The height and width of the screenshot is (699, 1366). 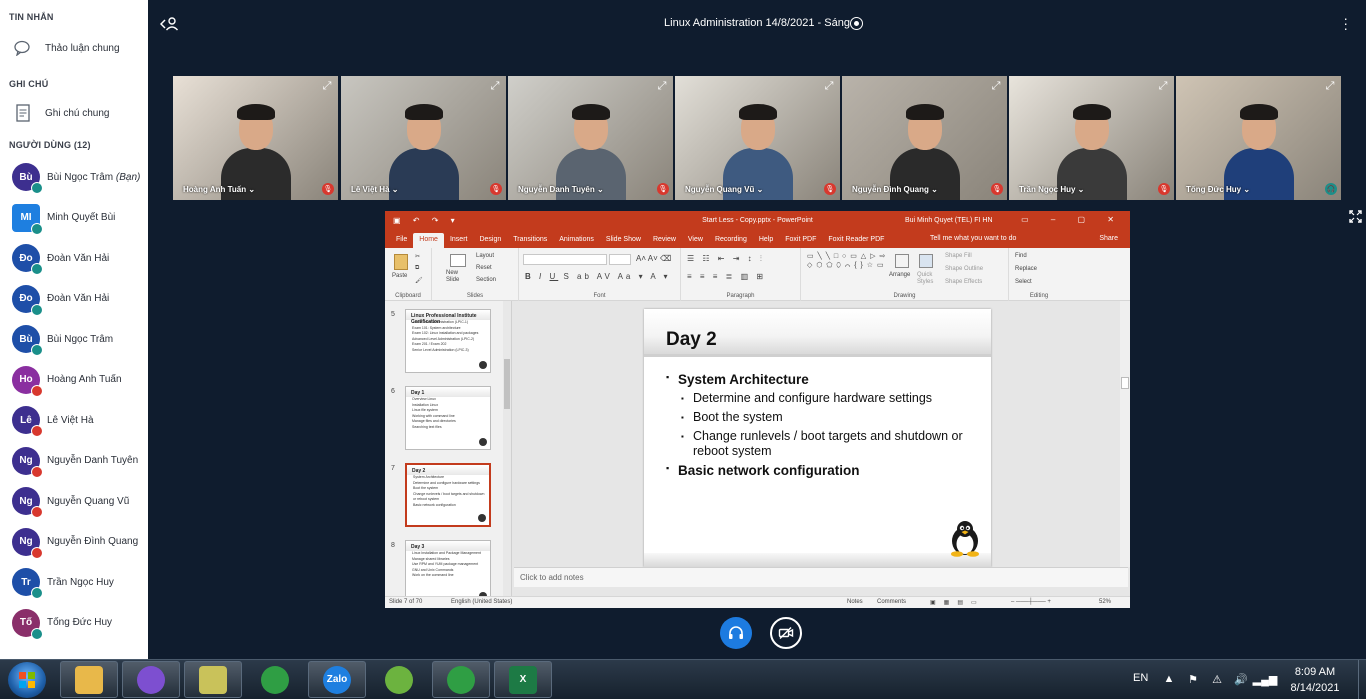 I want to click on arrange-button: Arrange, so click(x=899, y=275).